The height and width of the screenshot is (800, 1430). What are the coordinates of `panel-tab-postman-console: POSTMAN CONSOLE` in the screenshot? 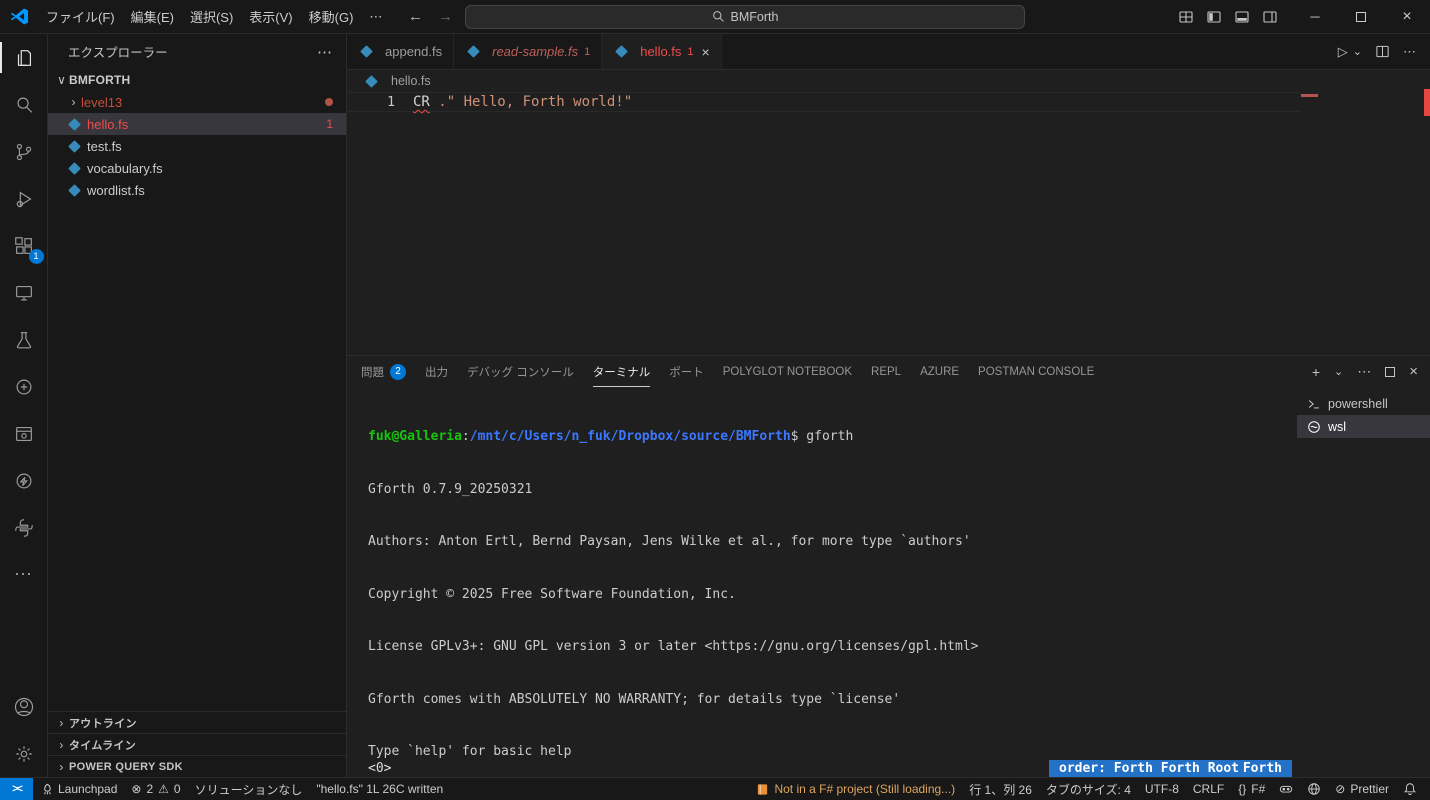 It's located at (1036, 371).